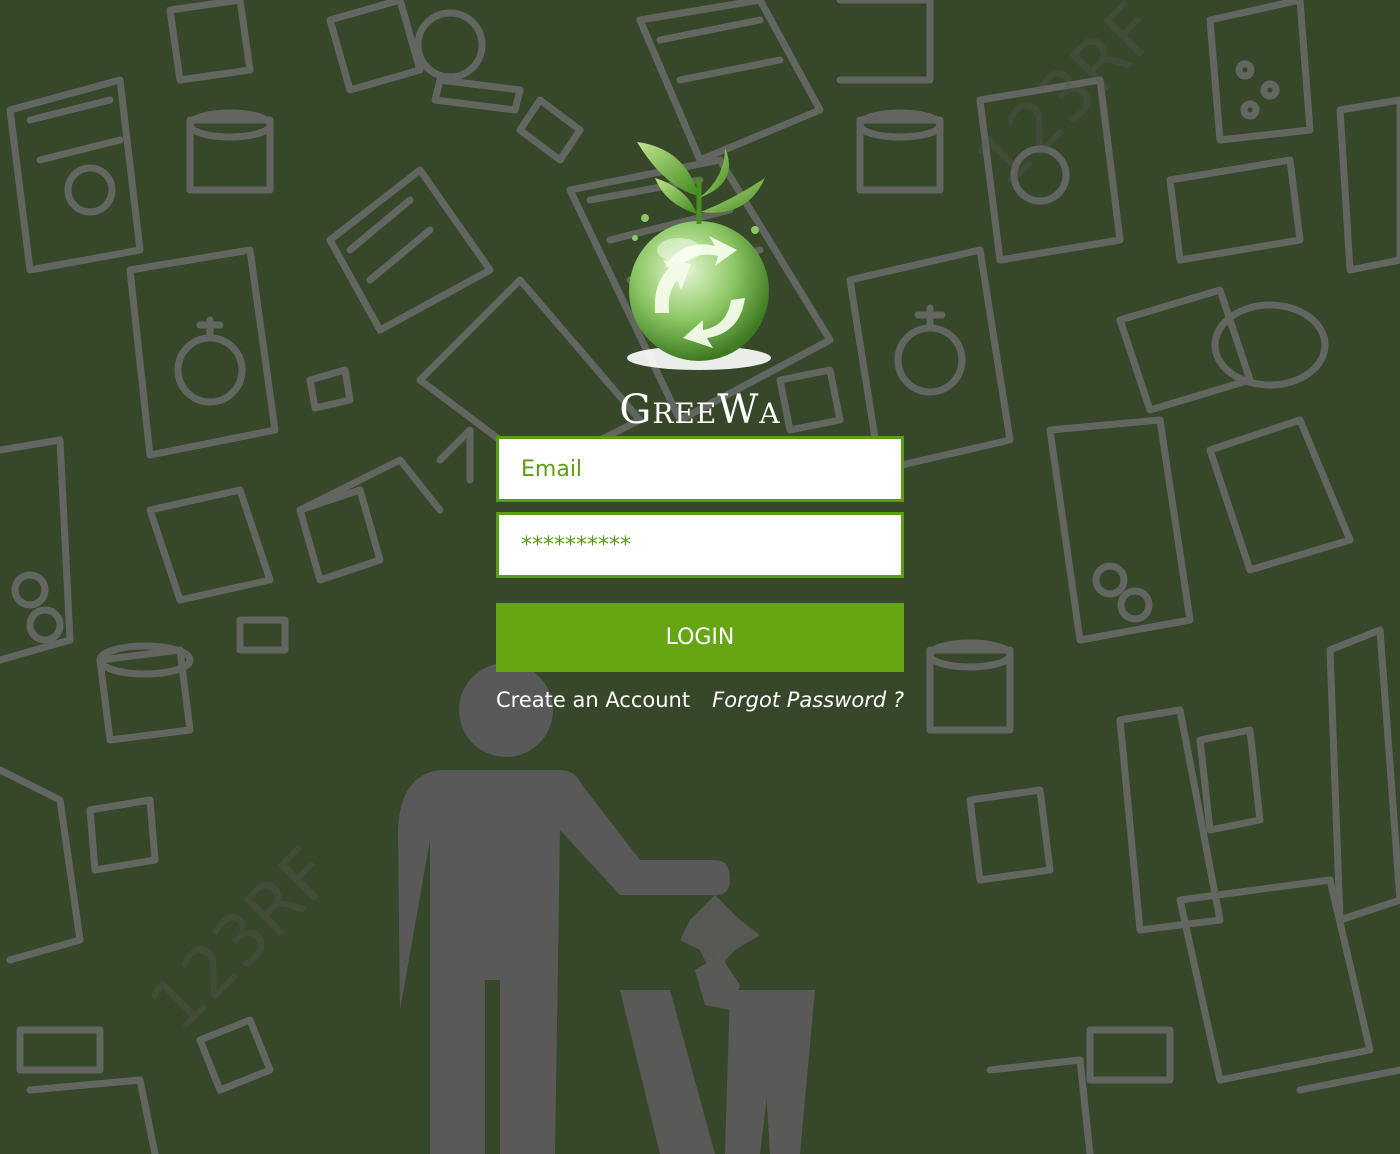 The width and height of the screenshot is (1400, 1154). What do you see at coordinates (700, 545) in the screenshot?
I see `password-field` at bounding box center [700, 545].